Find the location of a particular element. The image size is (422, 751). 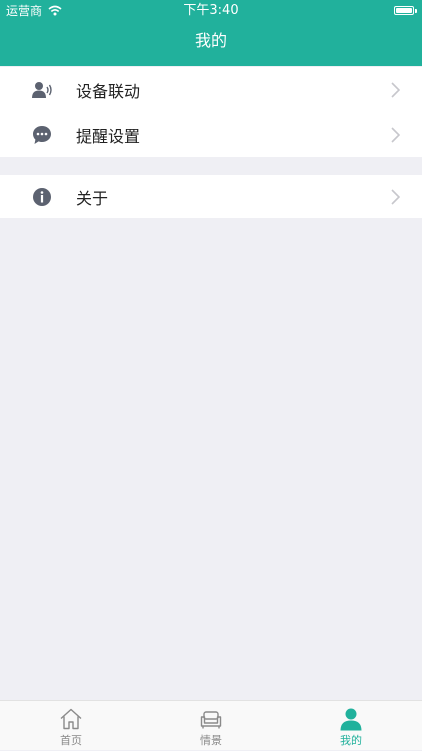

menu-label: 关于 is located at coordinates (92, 198).